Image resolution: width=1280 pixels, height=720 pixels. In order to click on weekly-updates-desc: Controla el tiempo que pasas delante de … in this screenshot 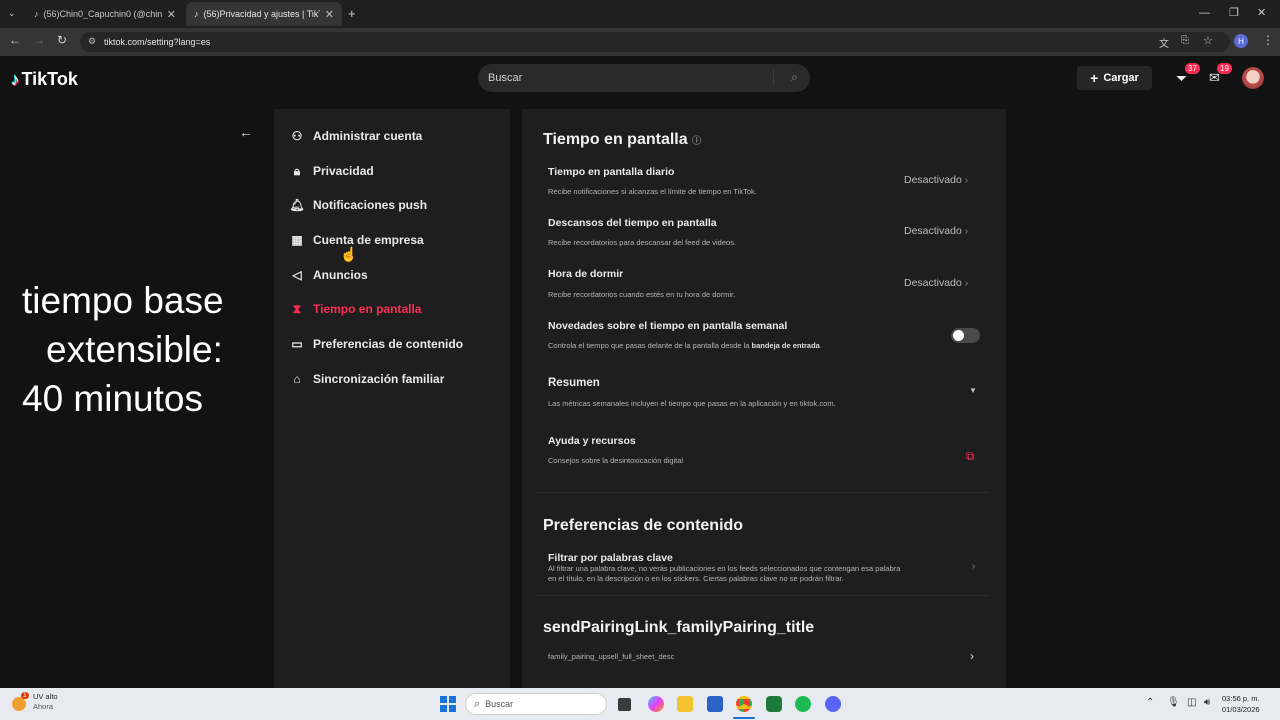, I will do `click(685, 345)`.